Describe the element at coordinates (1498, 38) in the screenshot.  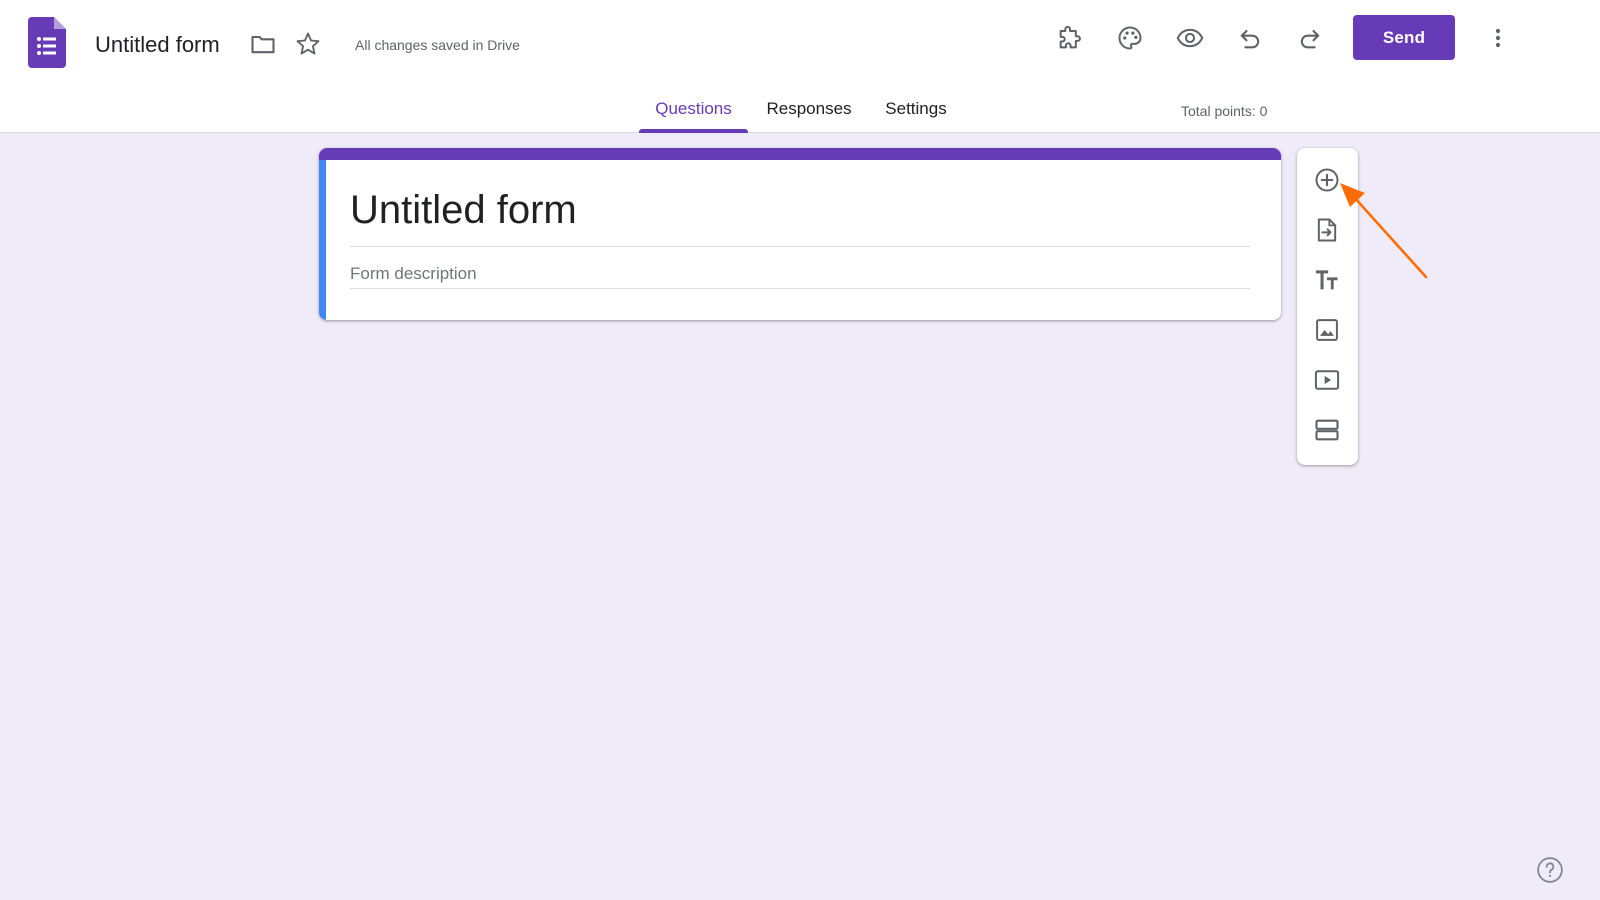
I see `more-vert-icon` at that location.